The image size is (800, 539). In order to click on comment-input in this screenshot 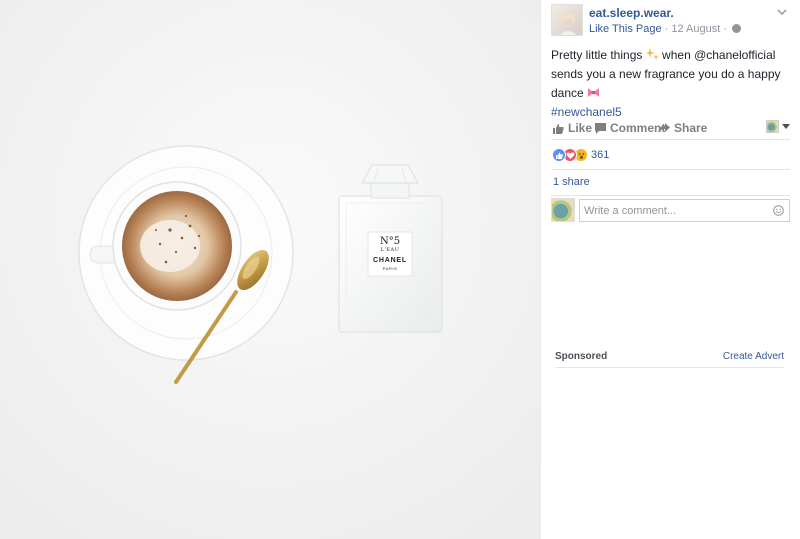, I will do `click(684, 210)`.